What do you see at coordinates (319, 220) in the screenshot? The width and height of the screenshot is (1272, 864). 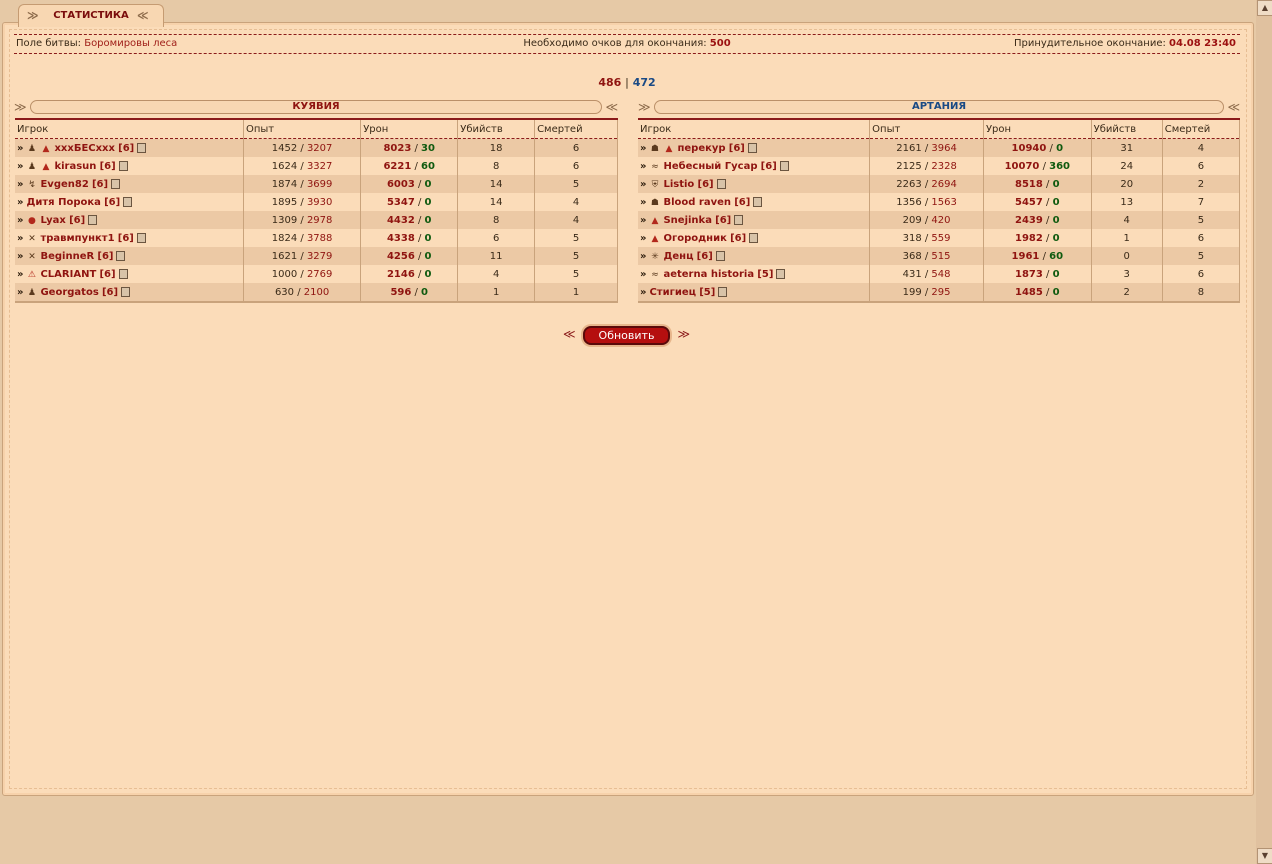 I see `exp-max: 2978` at bounding box center [319, 220].